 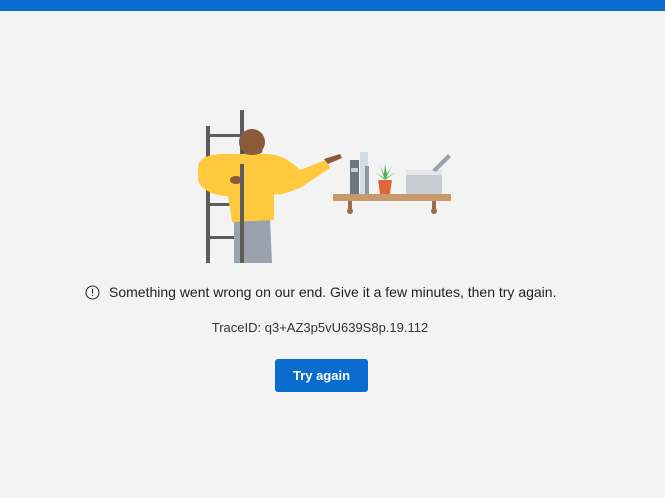 What do you see at coordinates (320, 327) in the screenshot?
I see `trace-id-text: TraceID: q3+AZ3p5vU639S8p.19.112` at bounding box center [320, 327].